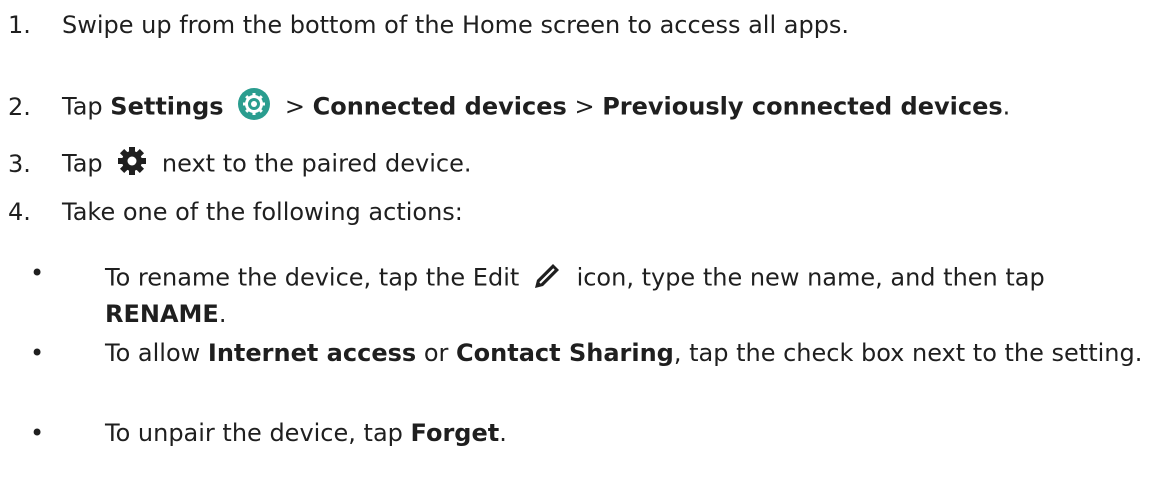 The height and width of the screenshot is (477, 1155). I want to click on bullet-text: To allow, so click(153, 353).